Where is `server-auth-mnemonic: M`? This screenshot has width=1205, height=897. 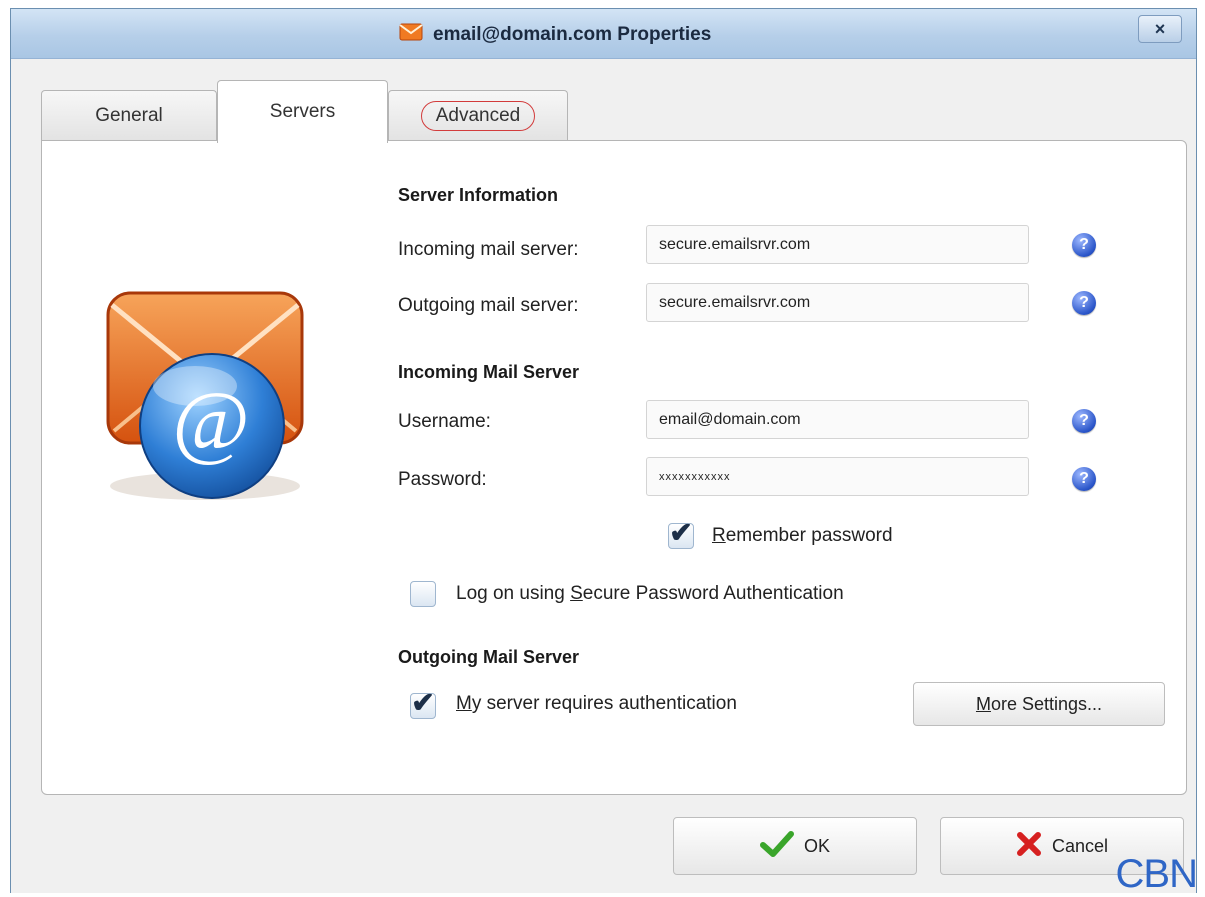
server-auth-mnemonic: M is located at coordinates (464, 703).